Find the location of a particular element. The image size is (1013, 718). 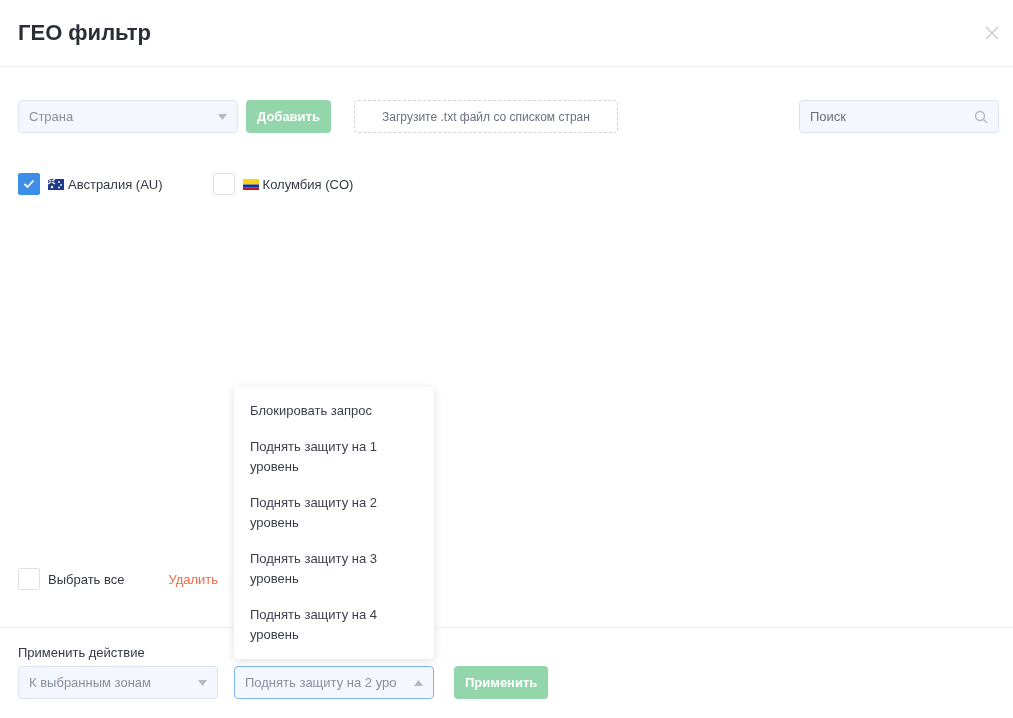

menu-option: Поднять защиту на 4 уровень is located at coordinates (334, 625).